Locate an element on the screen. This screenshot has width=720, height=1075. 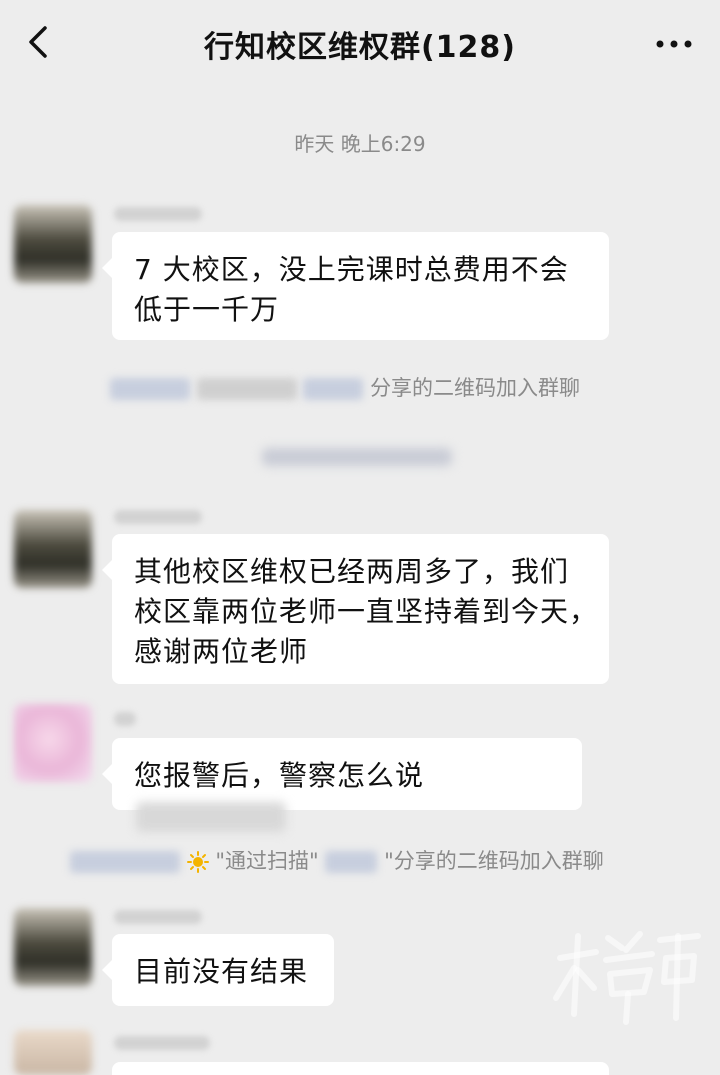
message-bubble: 目前没有结果 is located at coordinates (218, 970).